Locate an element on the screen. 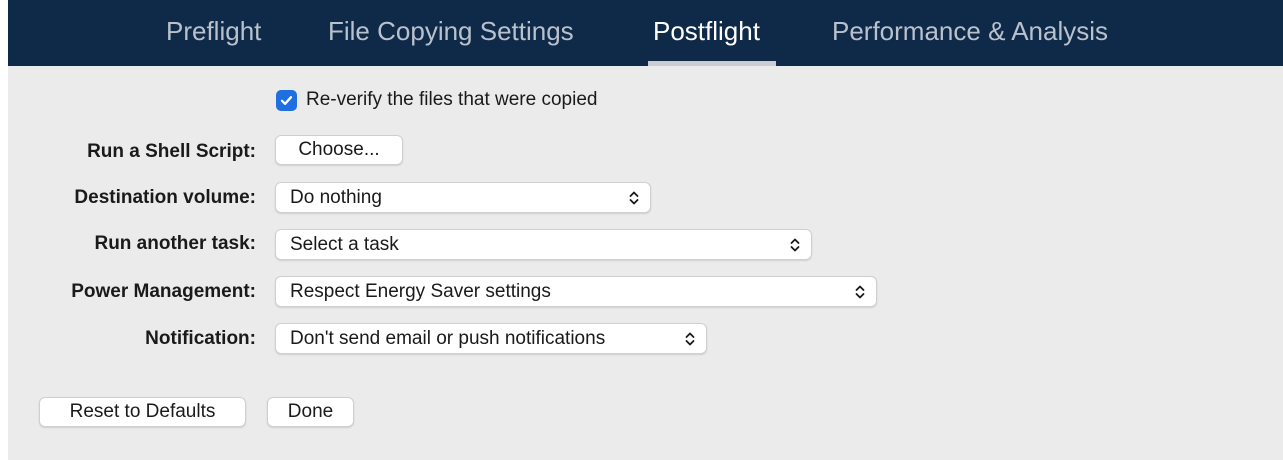 The image size is (1283, 460). reverify-label: Re-verify the files that were copied is located at coordinates (452, 99).